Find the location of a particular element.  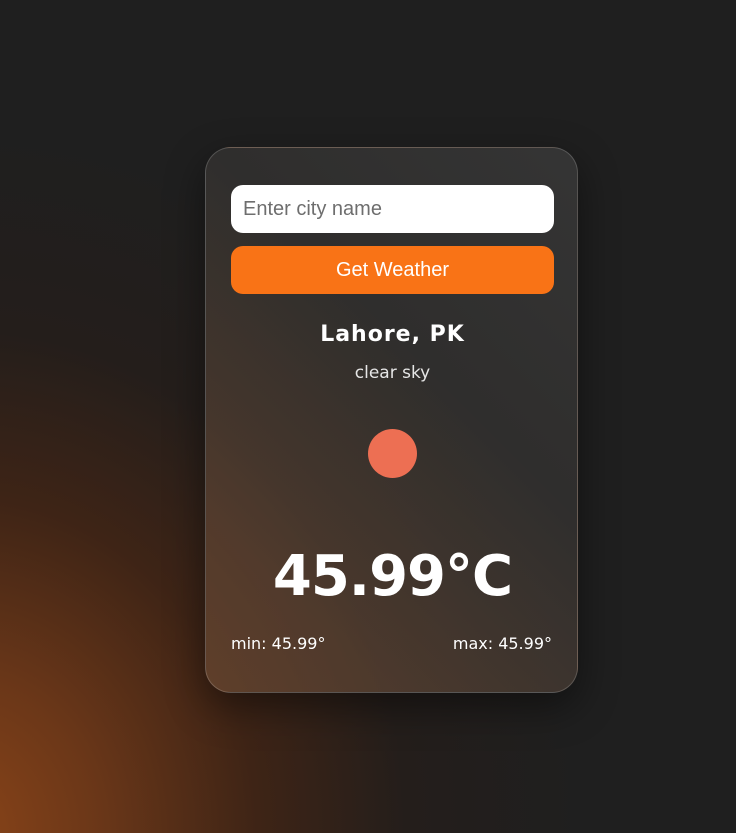

max-temperature: max: 45.99° is located at coordinates (502, 643).